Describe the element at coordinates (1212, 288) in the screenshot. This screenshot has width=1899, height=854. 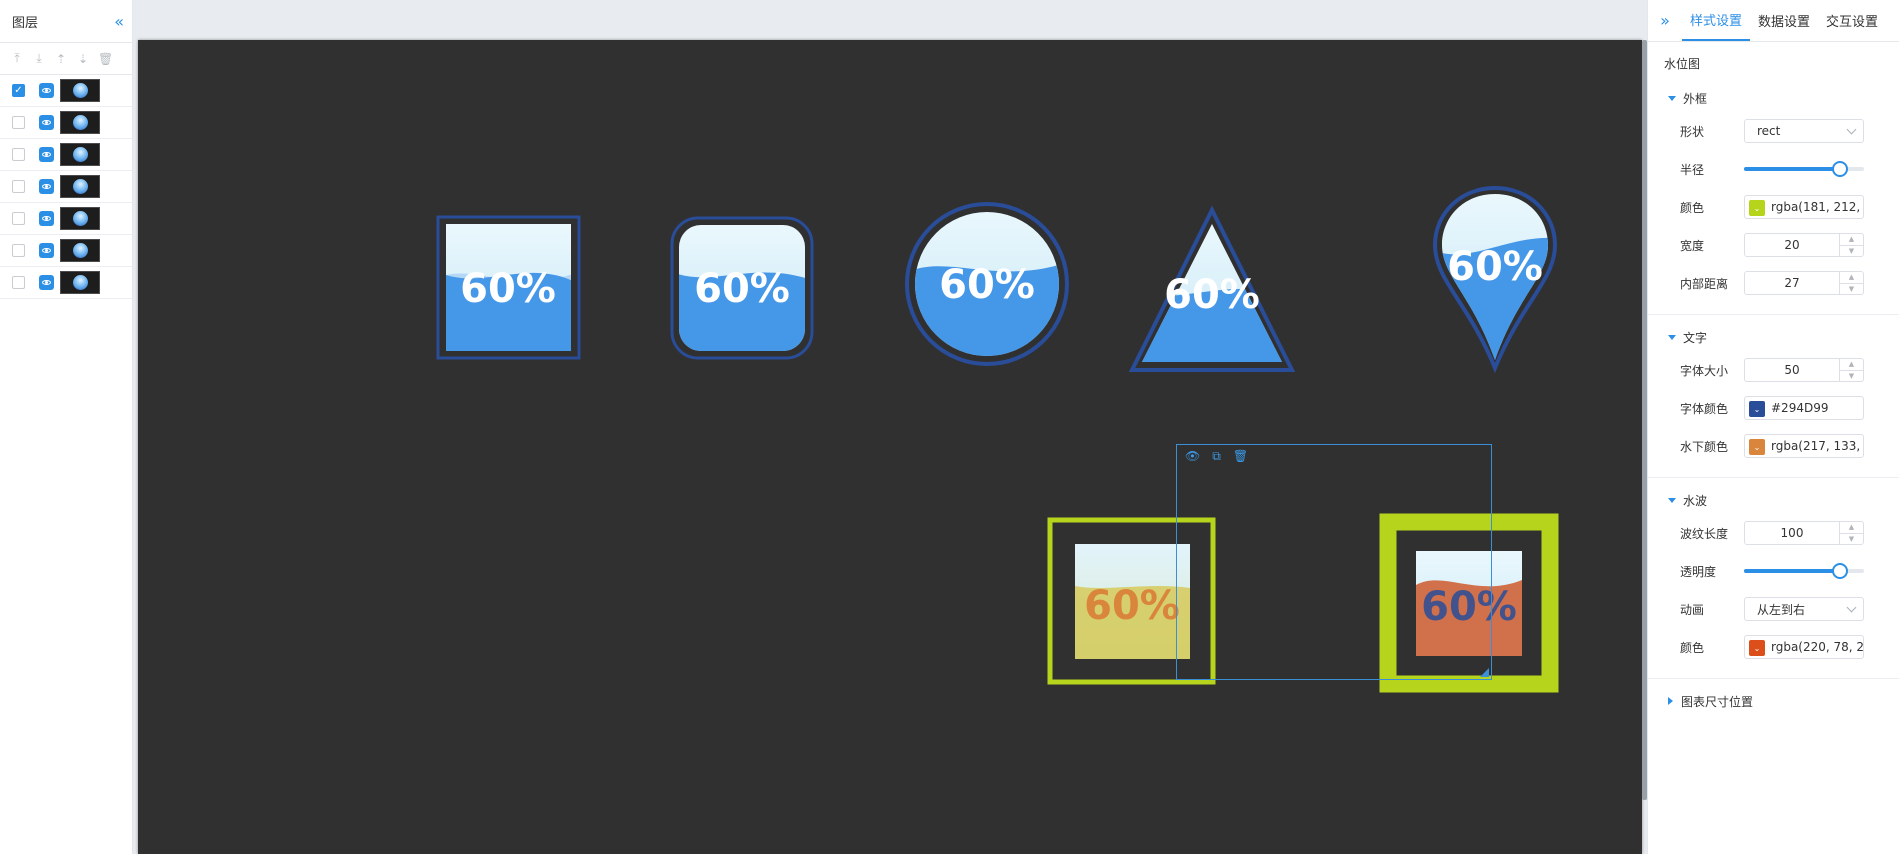
I see `water-level-triangle: 60%` at that location.